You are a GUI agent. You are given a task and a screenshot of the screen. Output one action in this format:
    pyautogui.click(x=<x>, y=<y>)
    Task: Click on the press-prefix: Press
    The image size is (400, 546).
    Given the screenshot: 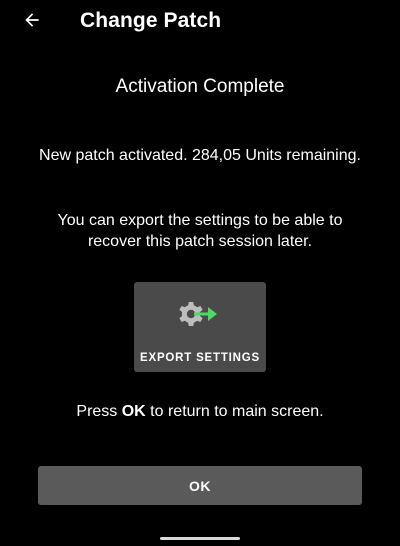 What is the action you would take?
    pyautogui.click(x=99, y=411)
    